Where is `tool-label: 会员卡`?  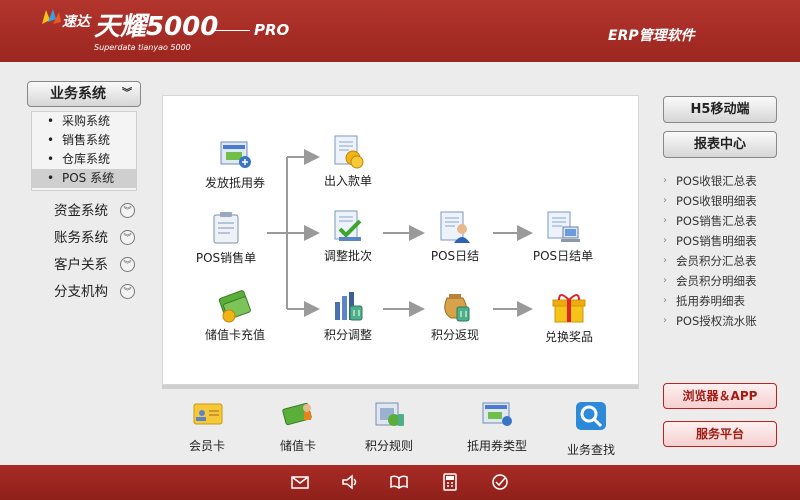
tool-label: 会员卡 is located at coordinates (206, 446).